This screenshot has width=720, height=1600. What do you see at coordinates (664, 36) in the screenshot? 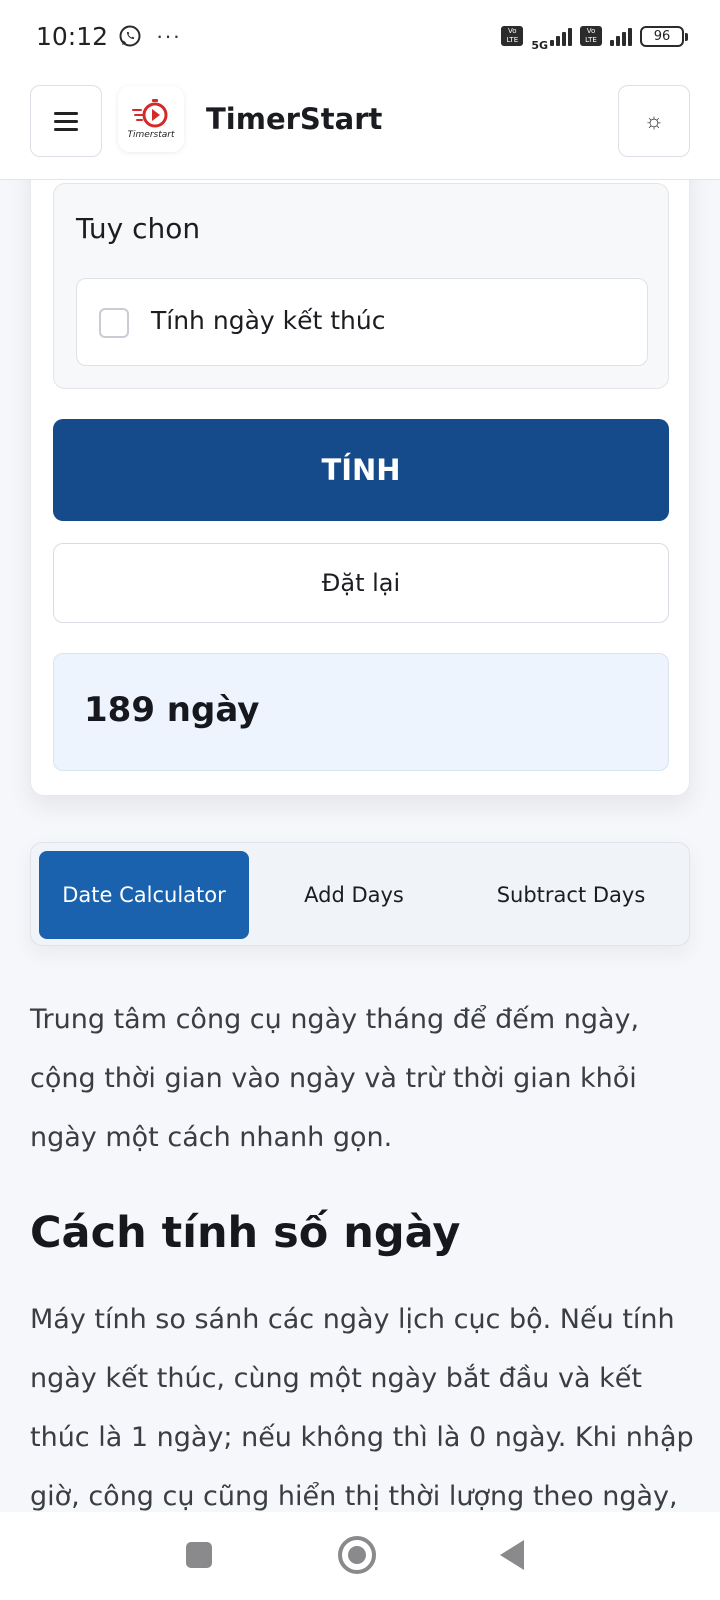
I see `battery-icon: 96` at bounding box center [664, 36].